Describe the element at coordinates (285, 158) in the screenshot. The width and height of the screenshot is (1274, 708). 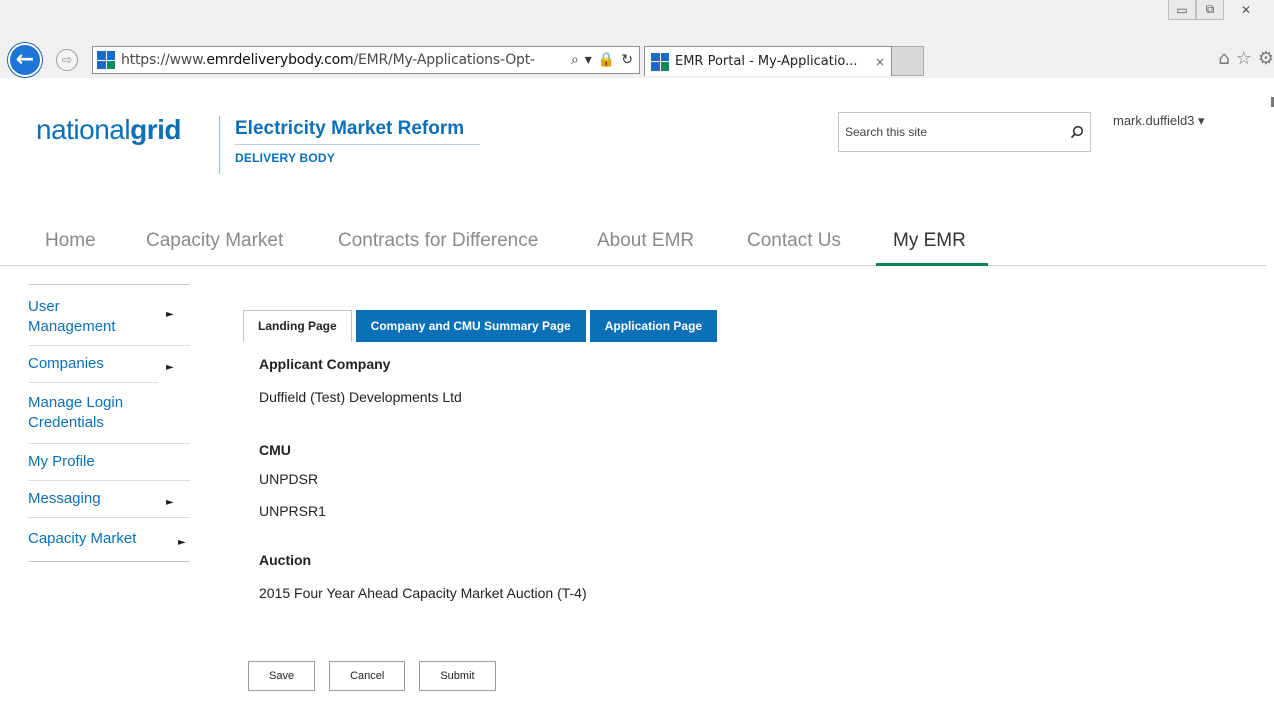
I see `site-subtitle: DELIVERY BODY` at that location.